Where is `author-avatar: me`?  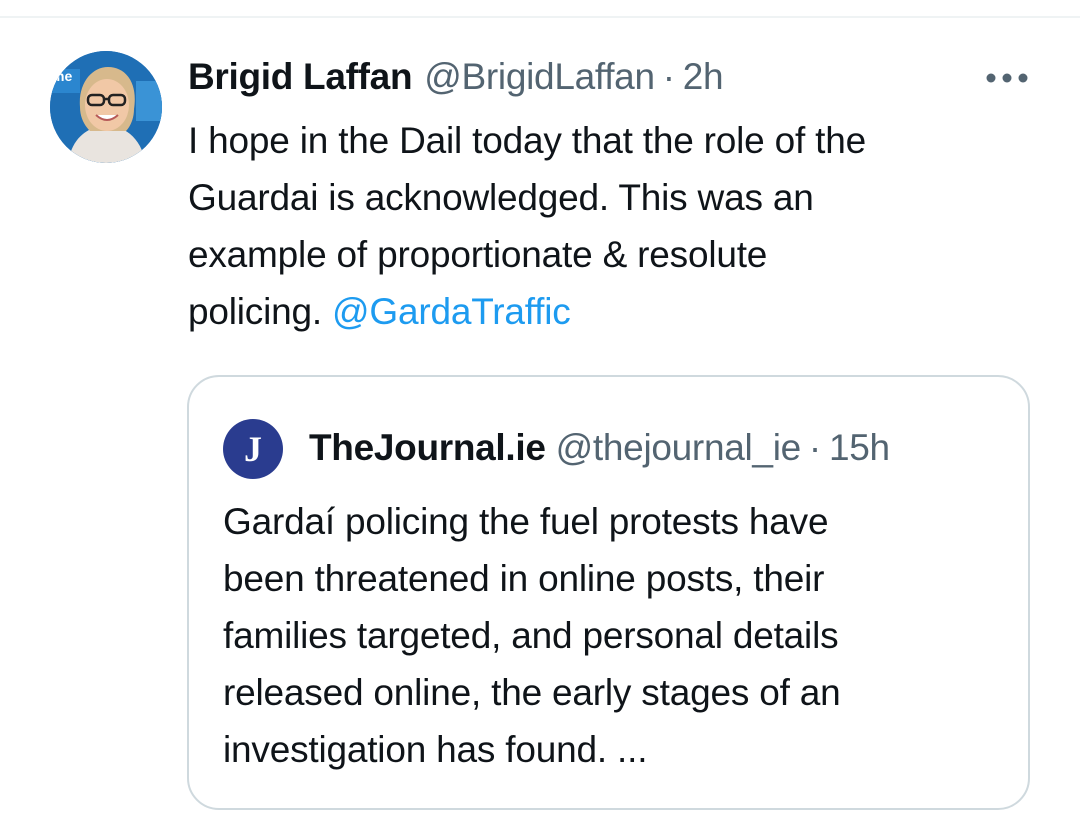 author-avatar: me is located at coordinates (106, 107).